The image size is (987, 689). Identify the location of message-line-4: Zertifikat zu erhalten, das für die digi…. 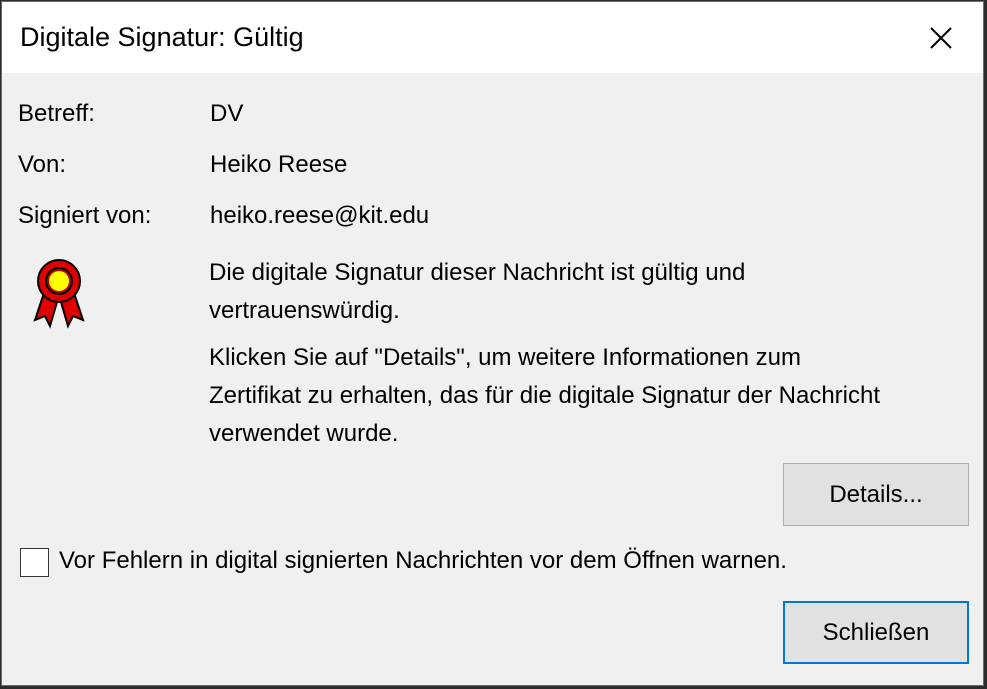
(545, 395).